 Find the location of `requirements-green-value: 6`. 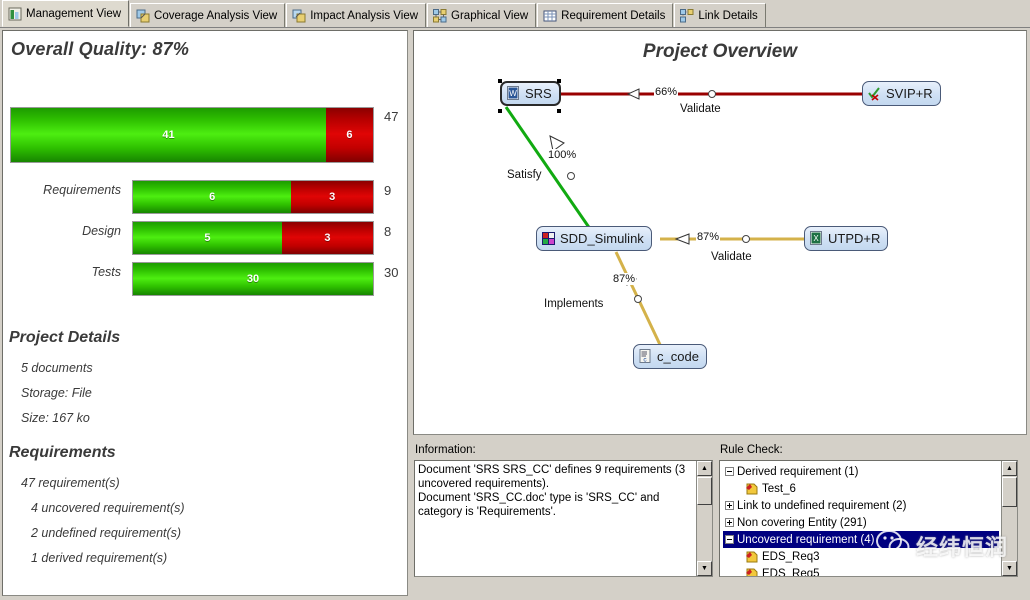

requirements-green-value: 6 is located at coordinates (212, 197).